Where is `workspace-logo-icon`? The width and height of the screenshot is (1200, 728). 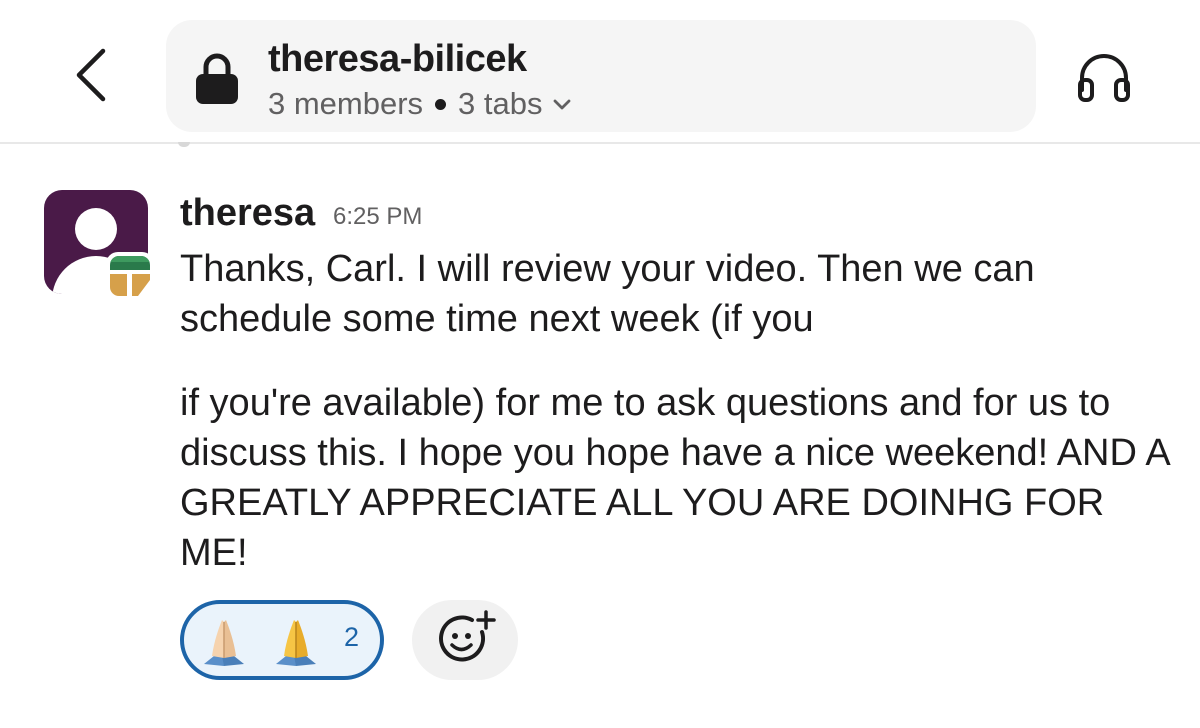 workspace-logo-icon is located at coordinates (130, 276).